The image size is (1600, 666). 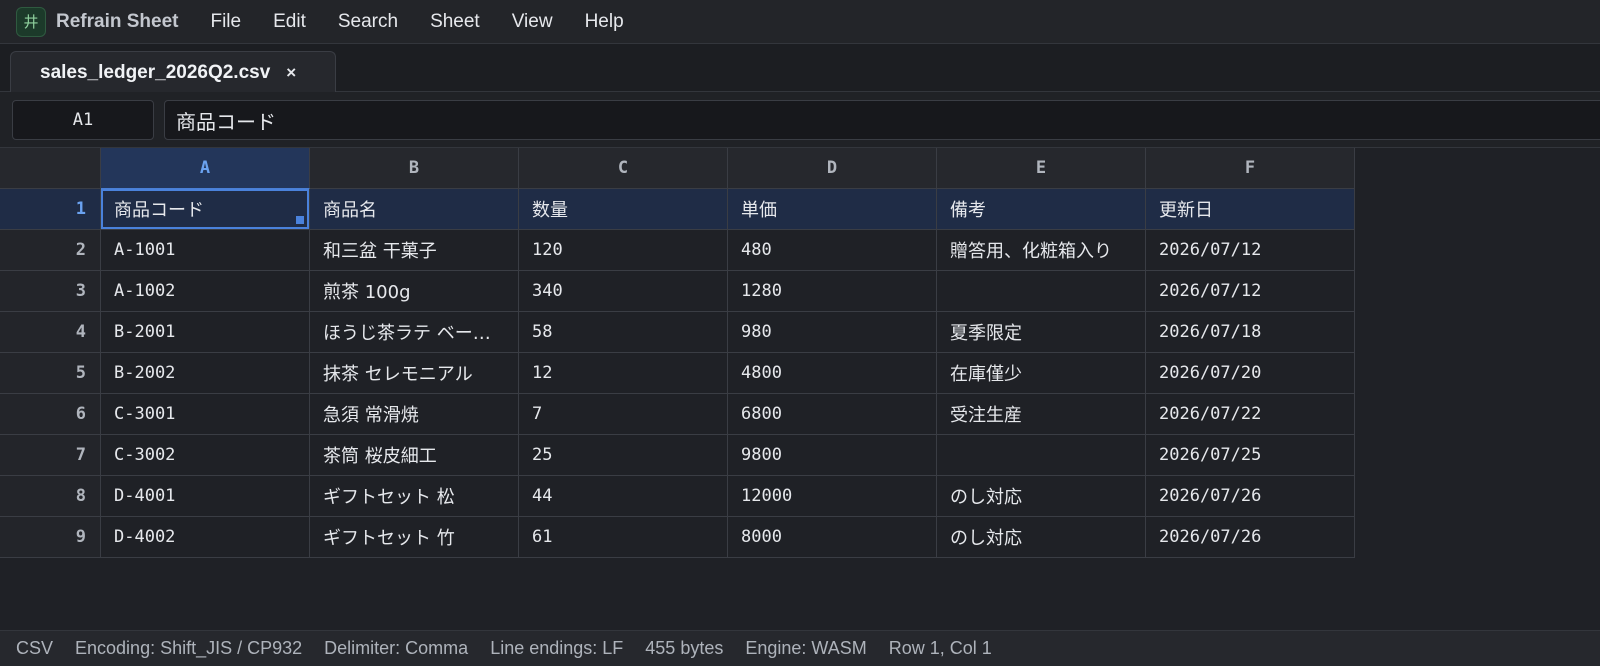 I want to click on menu-file: File, so click(x=225, y=22).